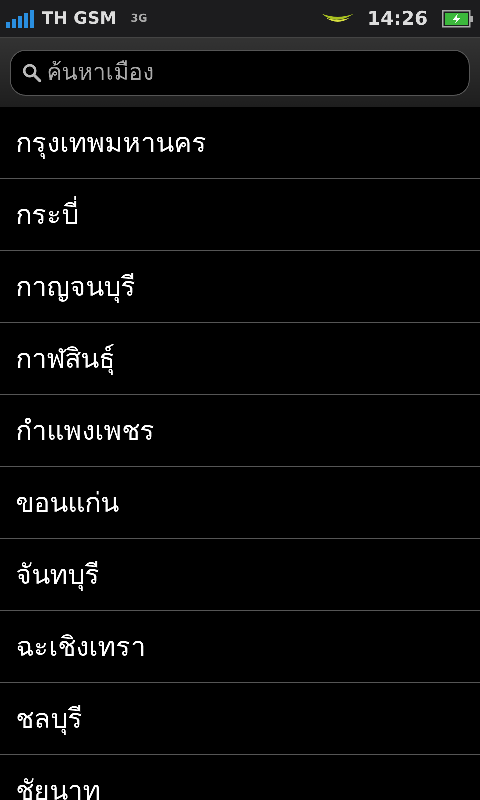  What do you see at coordinates (240, 143) in the screenshot?
I see `city-item: กรุงเทพมหานคร` at bounding box center [240, 143].